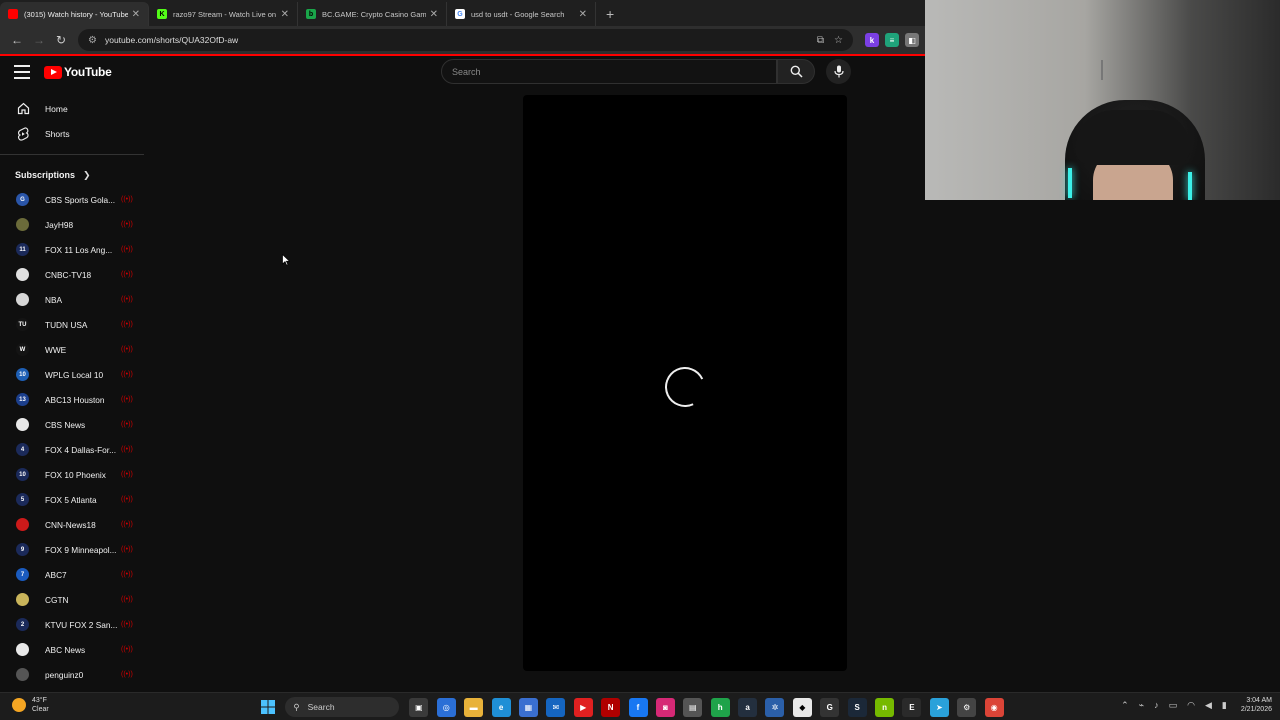  What do you see at coordinates (474, 707) in the screenshot?
I see `file-explorer-icon: ▬` at bounding box center [474, 707].